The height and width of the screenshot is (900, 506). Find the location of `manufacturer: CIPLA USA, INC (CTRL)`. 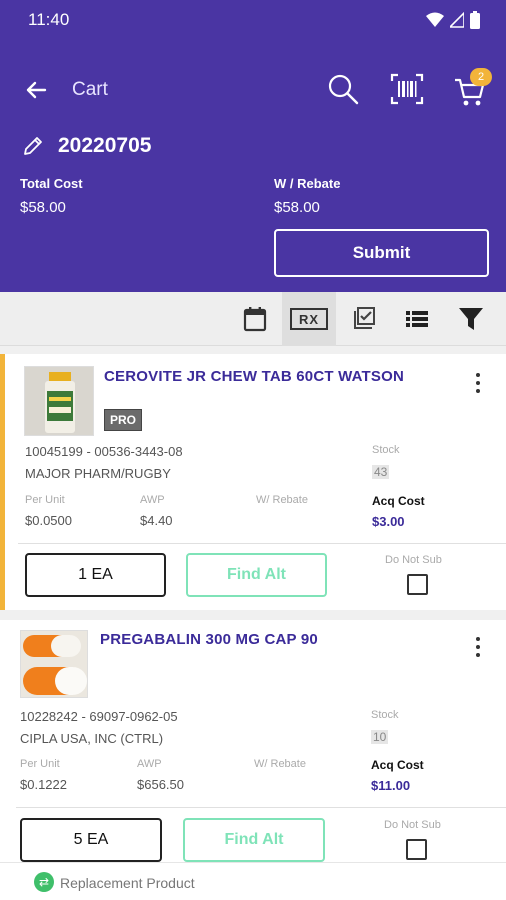

manufacturer: CIPLA USA, INC (CTRL) is located at coordinates (92, 738).